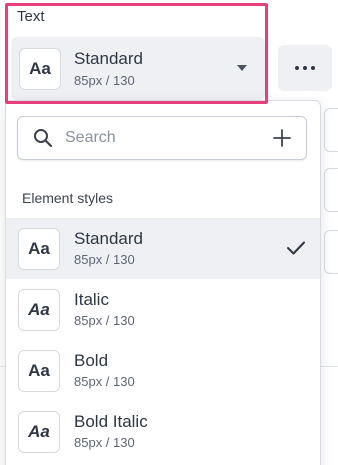 The image size is (338, 465). Describe the element at coordinates (91, 360) in the screenshot. I see `style-option-name: Bold` at that location.